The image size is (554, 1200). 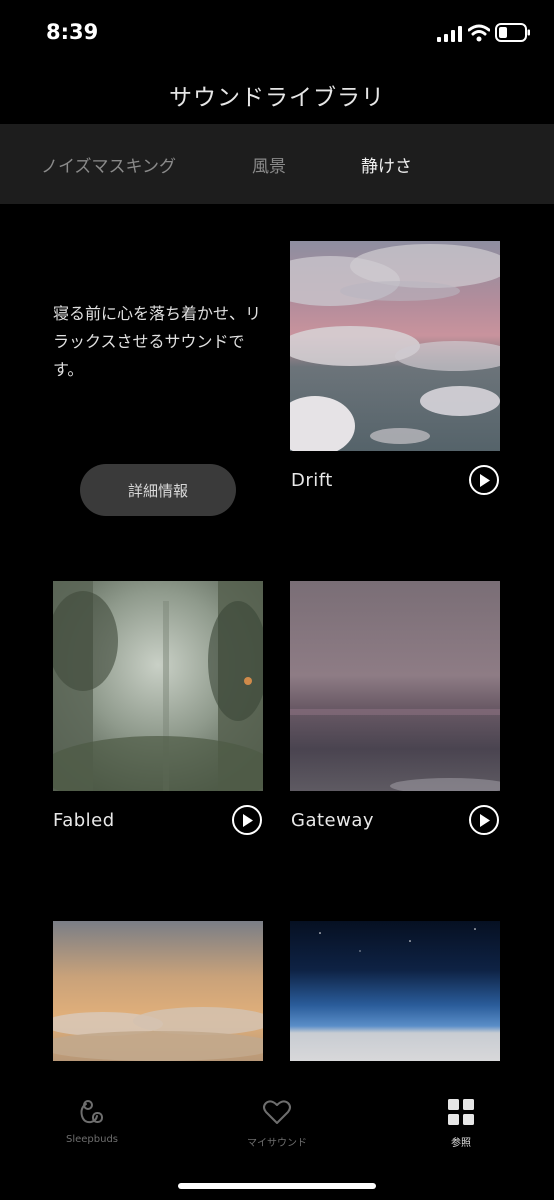 What do you see at coordinates (277, 1143) in the screenshot?
I see `nav-label-my-sounds: マイサウンド` at bounding box center [277, 1143].